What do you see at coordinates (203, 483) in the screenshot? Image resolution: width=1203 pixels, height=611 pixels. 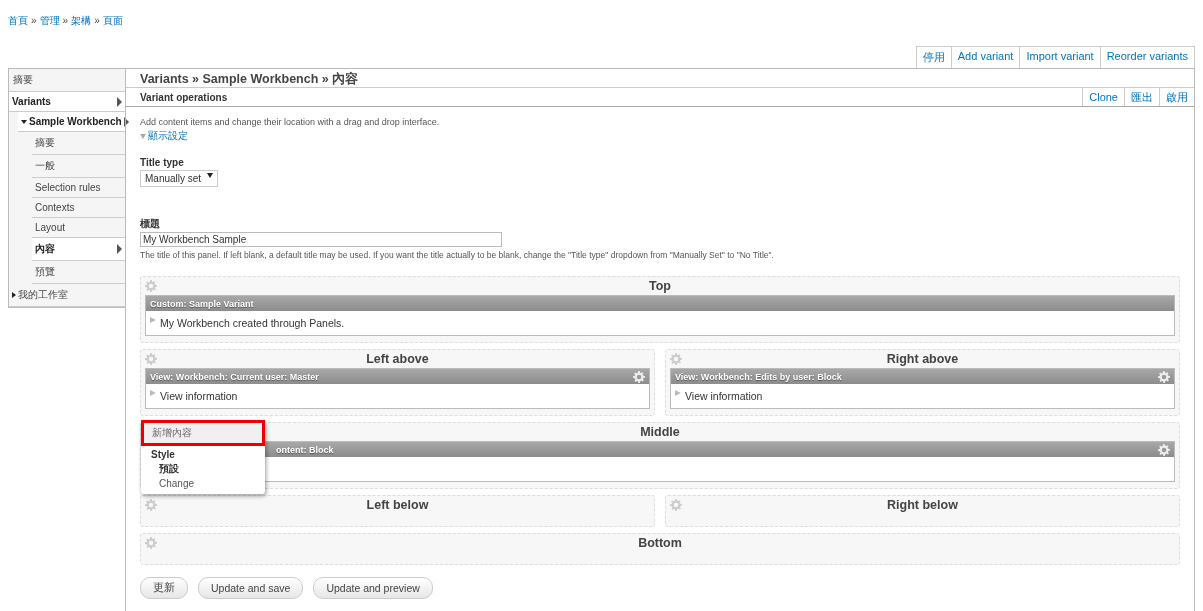 I see `menu-item: Change` at bounding box center [203, 483].